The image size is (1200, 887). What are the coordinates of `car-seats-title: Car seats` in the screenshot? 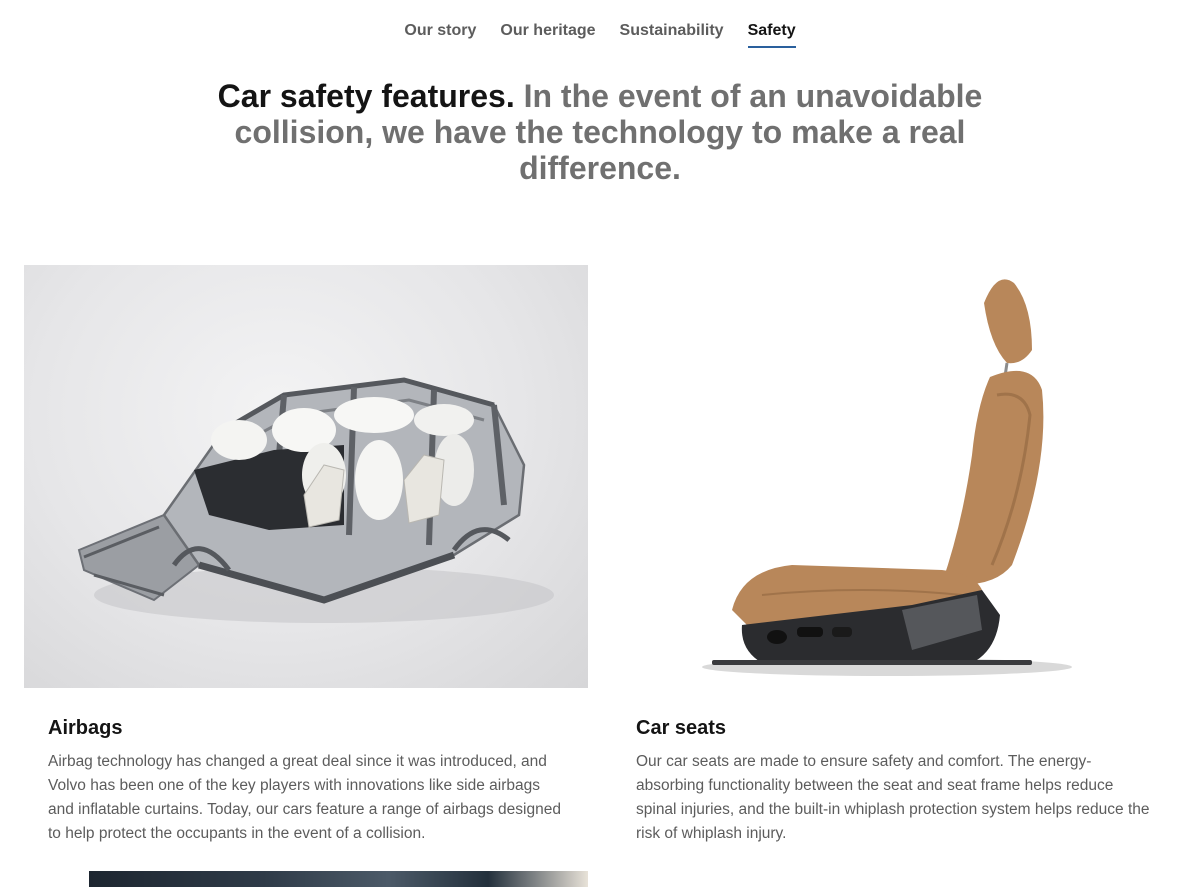 It's located at (681, 728).